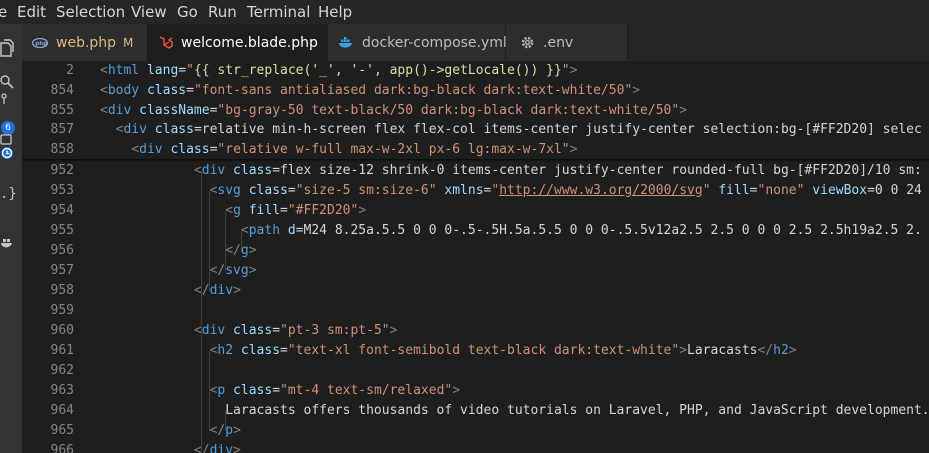 The height and width of the screenshot is (453, 929). I want to click on code-line: 966 </div>, so click(475, 447).